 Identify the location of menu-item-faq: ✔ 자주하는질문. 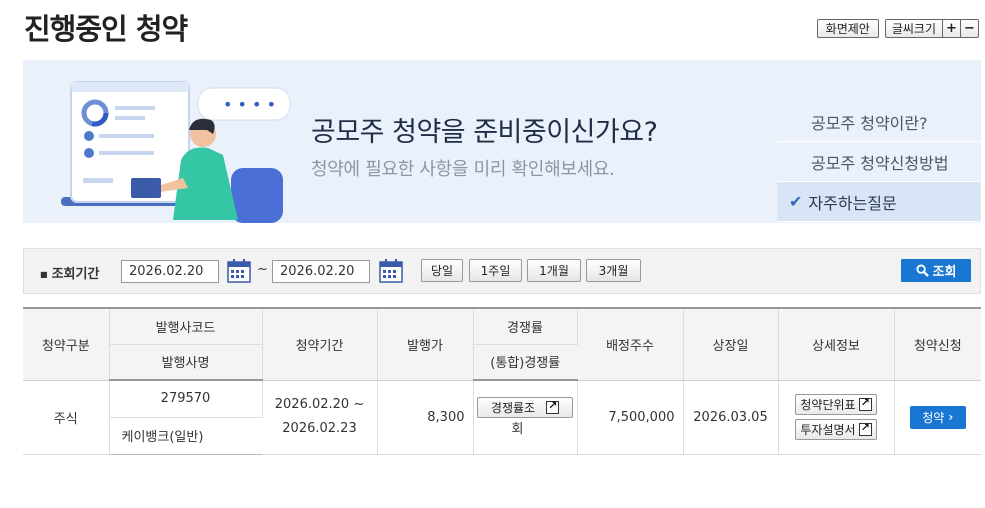
(879, 202).